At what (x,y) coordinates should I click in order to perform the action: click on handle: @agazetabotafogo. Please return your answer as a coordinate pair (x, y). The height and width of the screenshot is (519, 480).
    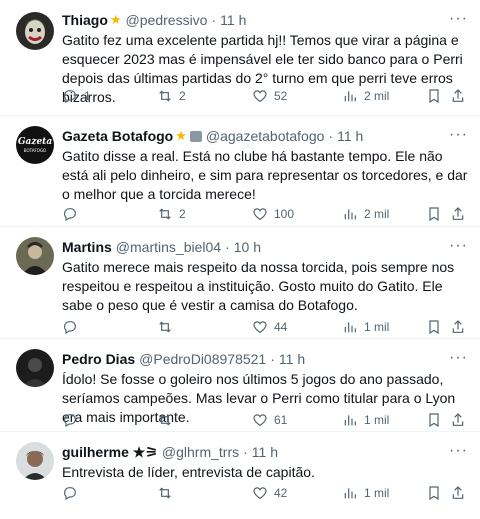
    Looking at the image, I should click on (265, 136).